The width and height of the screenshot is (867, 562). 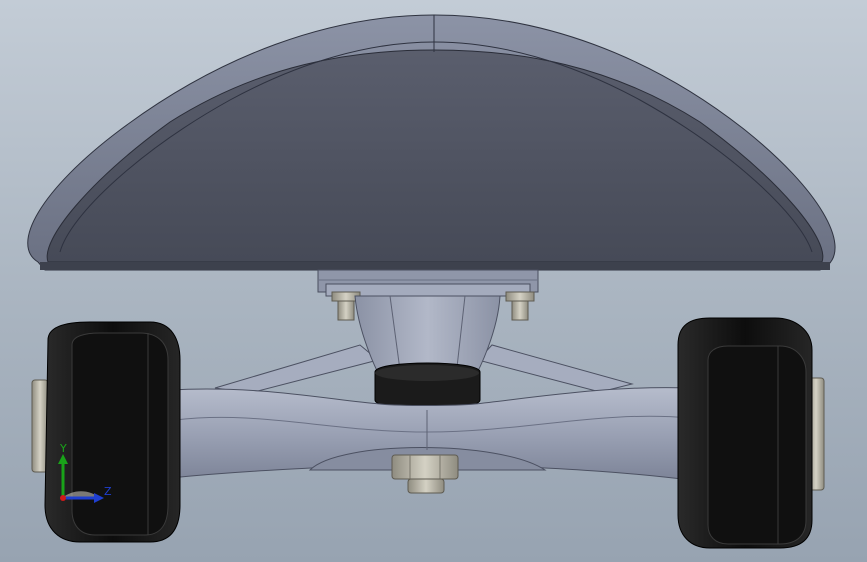 I want to click on triad-x-axis-dot, so click(x=63, y=498).